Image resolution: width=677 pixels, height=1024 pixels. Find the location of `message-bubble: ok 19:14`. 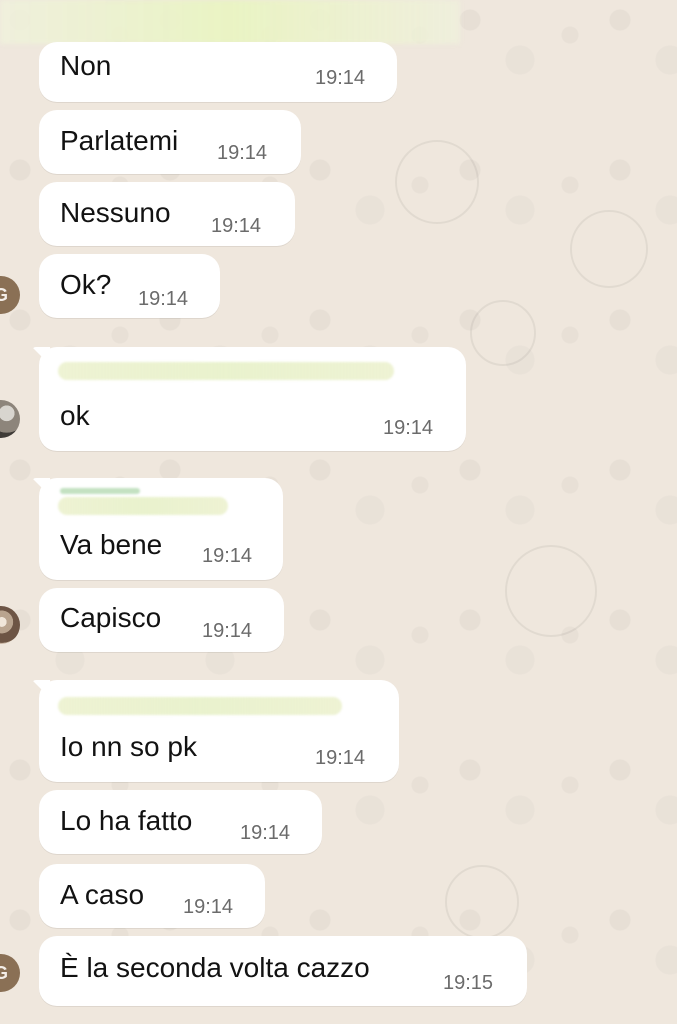

message-bubble: ok 19:14 is located at coordinates (252, 399).